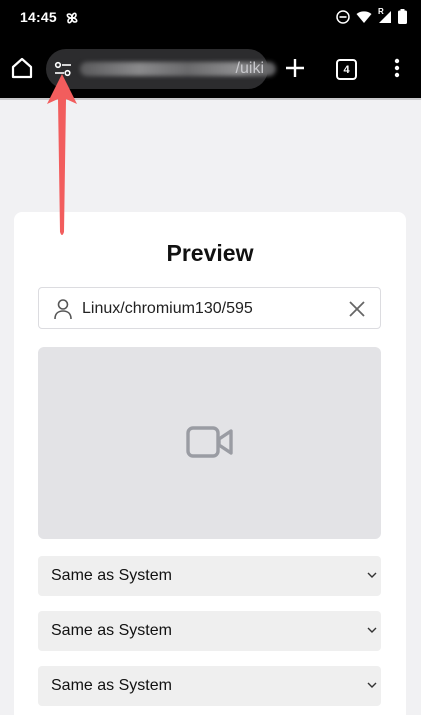  What do you see at coordinates (385, 15) in the screenshot?
I see `signal-icon: R` at bounding box center [385, 15].